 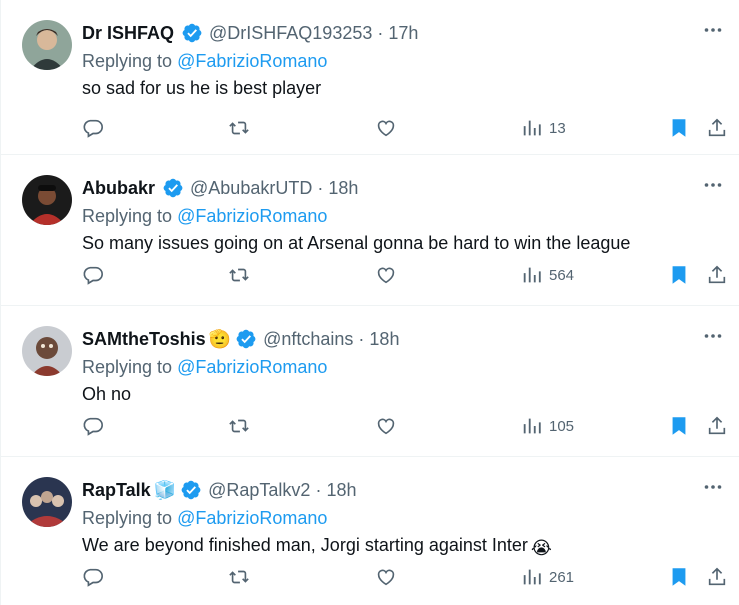 I want to click on display-name: SAMtheToshis, so click(x=144, y=339).